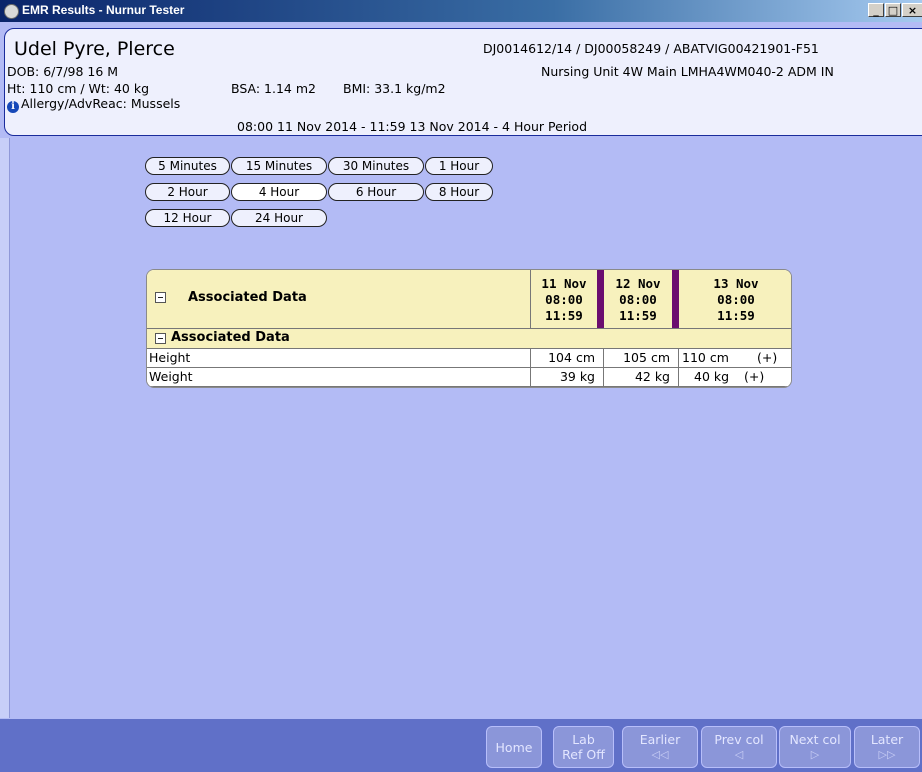 This screenshot has width=922, height=772. What do you see at coordinates (893, 10) in the screenshot?
I see `maximize-button: □` at bounding box center [893, 10].